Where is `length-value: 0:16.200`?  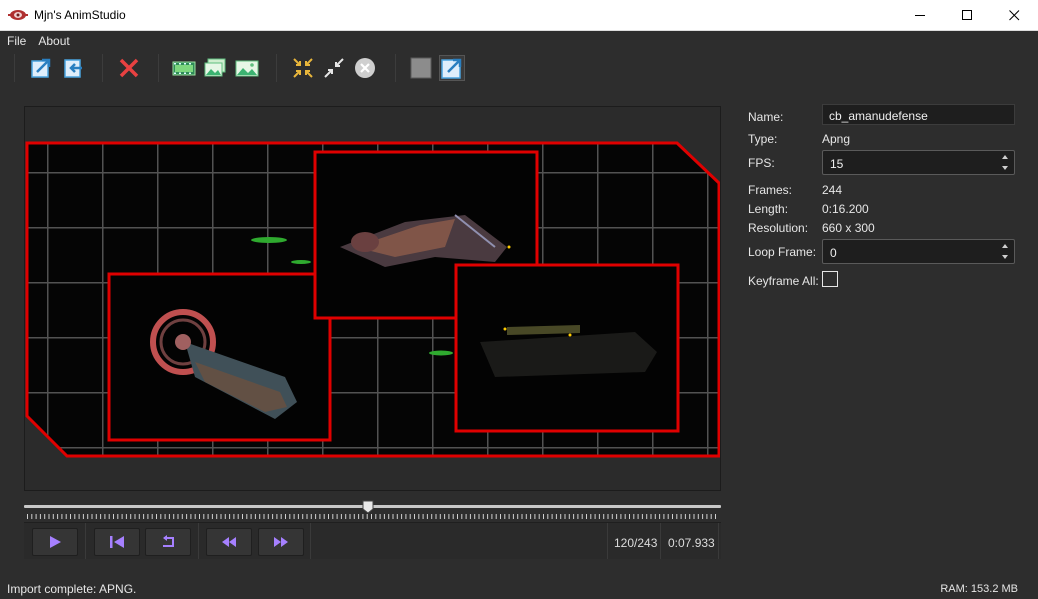
length-value: 0:16.200 is located at coordinates (845, 209).